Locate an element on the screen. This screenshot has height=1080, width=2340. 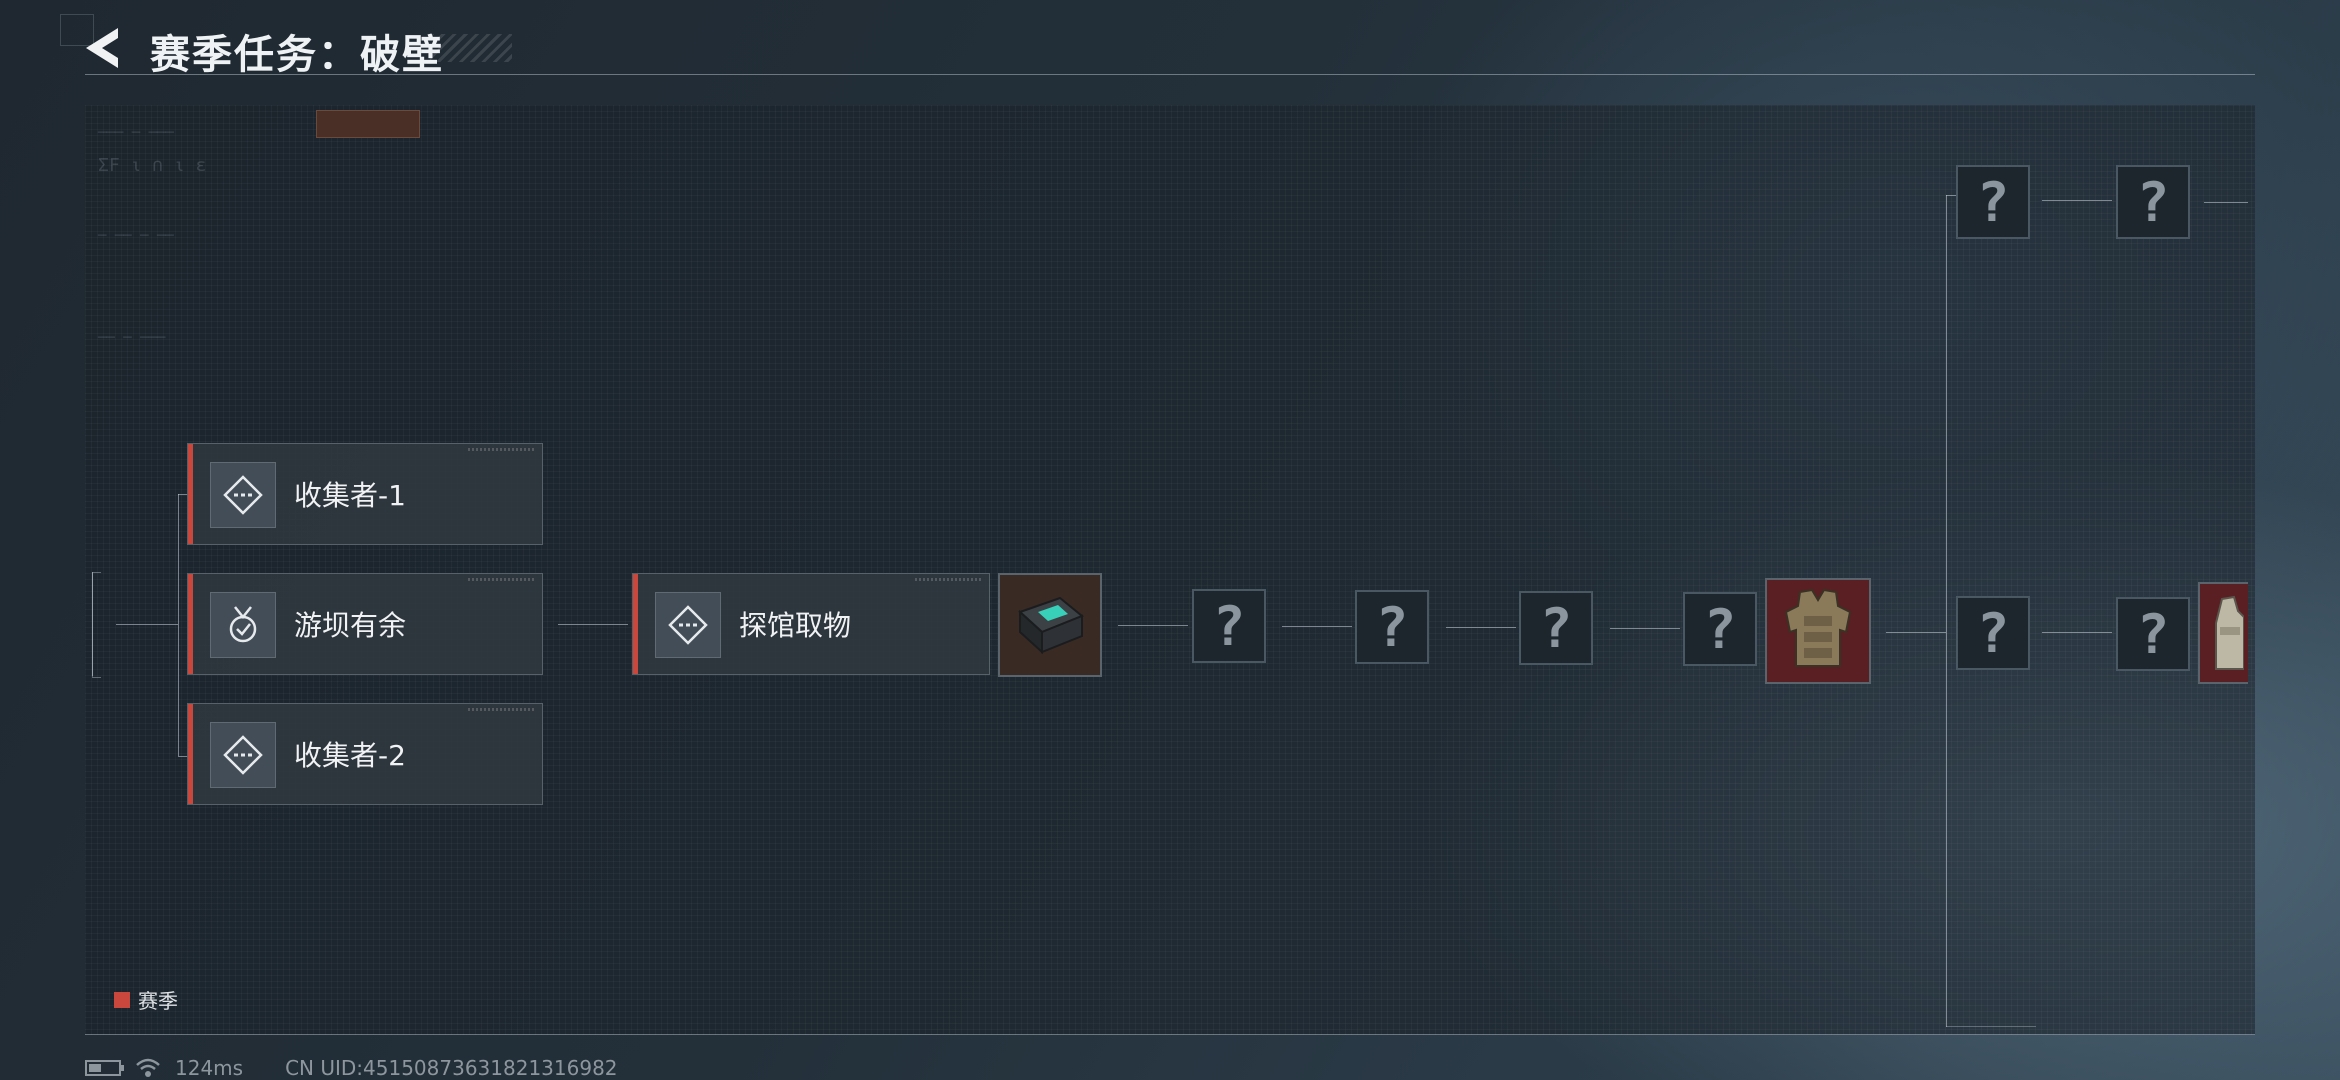
armor-vest-reward is located at coordinates (1818, 631).